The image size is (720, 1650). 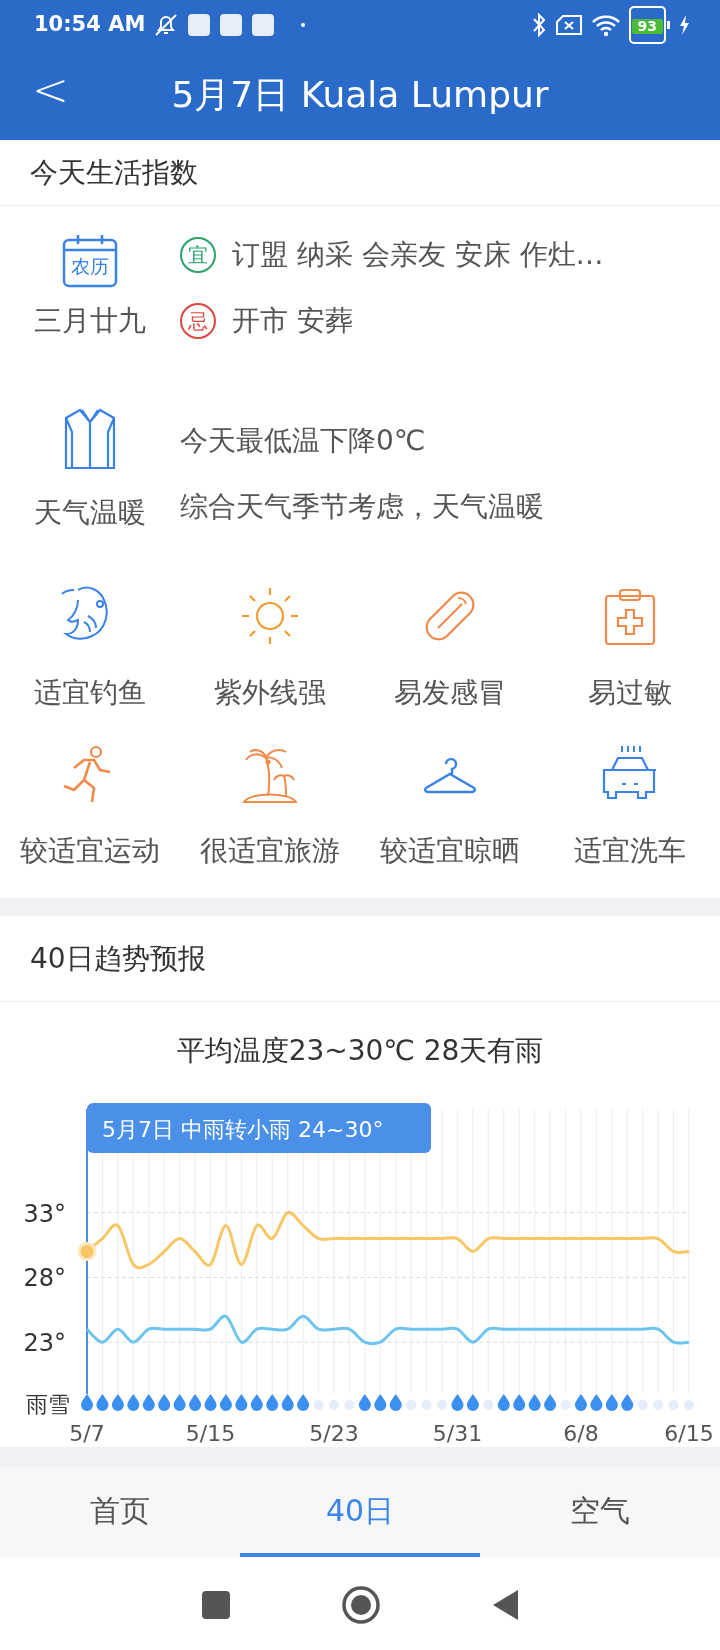 I want to click on status-time: 10:54 AM, so click(x=90, y=25).